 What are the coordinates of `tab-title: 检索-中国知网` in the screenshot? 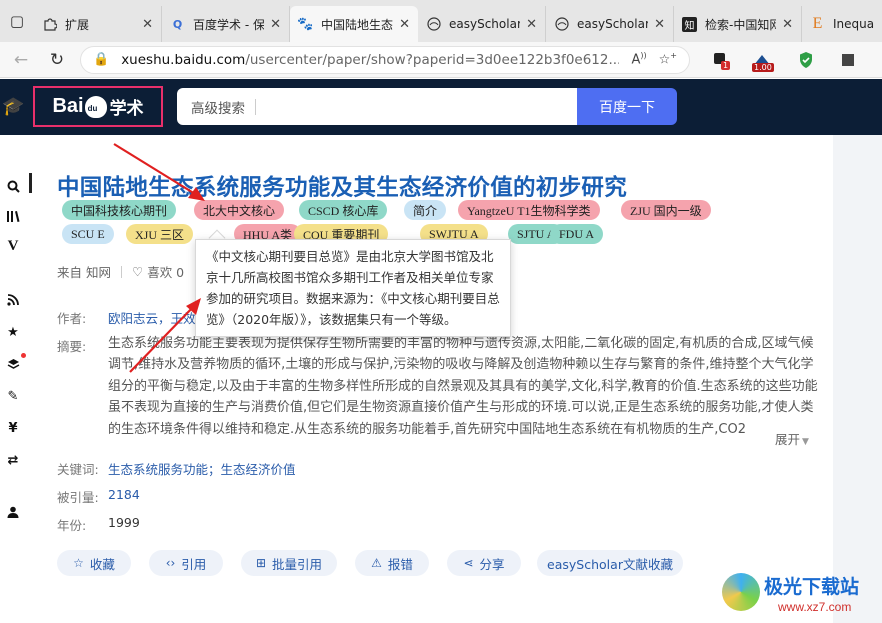 It's located at (741, 24).